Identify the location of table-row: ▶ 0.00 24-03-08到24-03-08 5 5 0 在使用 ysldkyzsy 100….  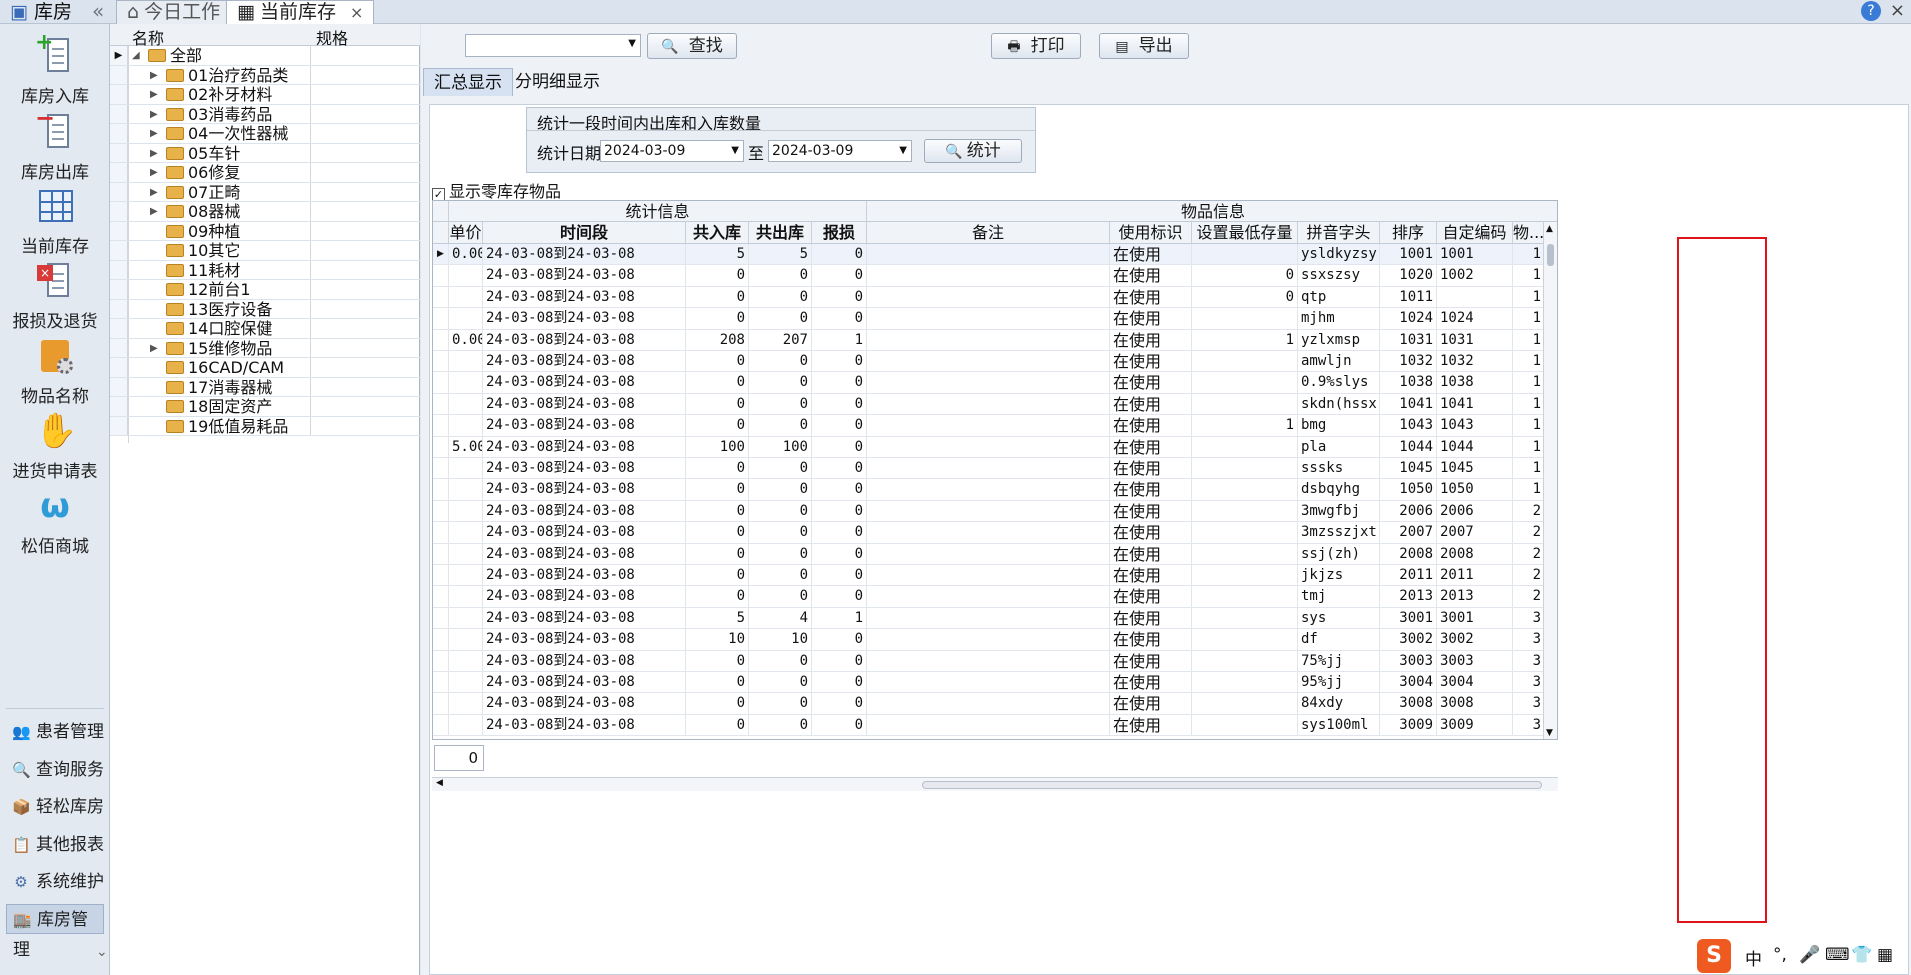
(995, 255).